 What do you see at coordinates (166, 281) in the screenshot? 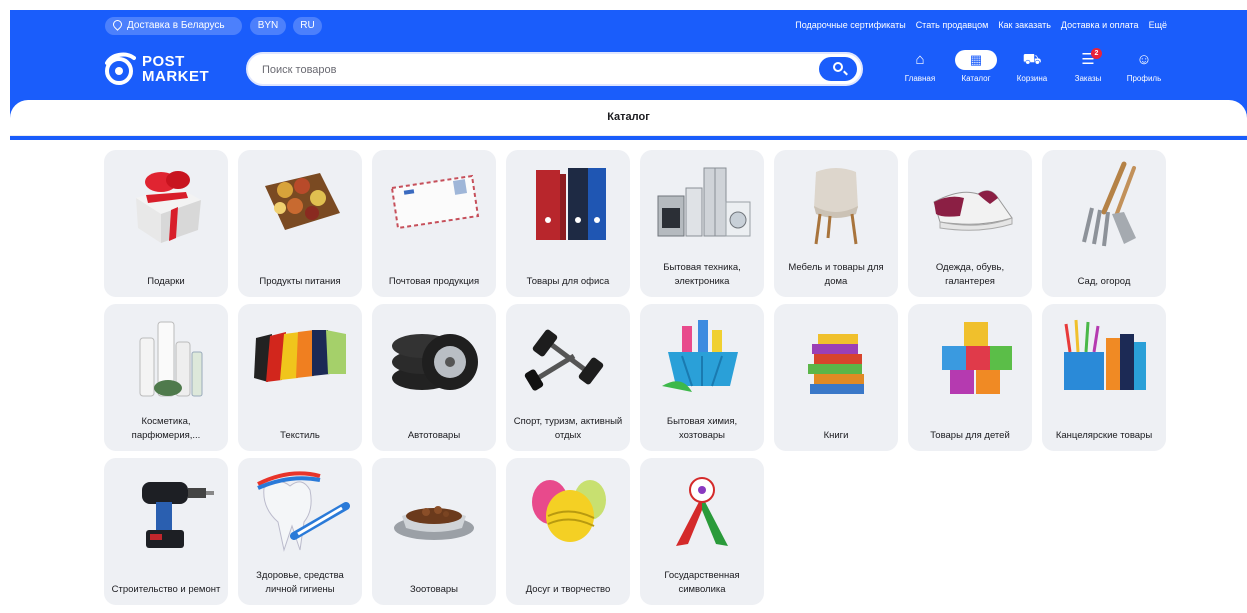
I see `category-label: Подарки` at bounding box center [166, 281].